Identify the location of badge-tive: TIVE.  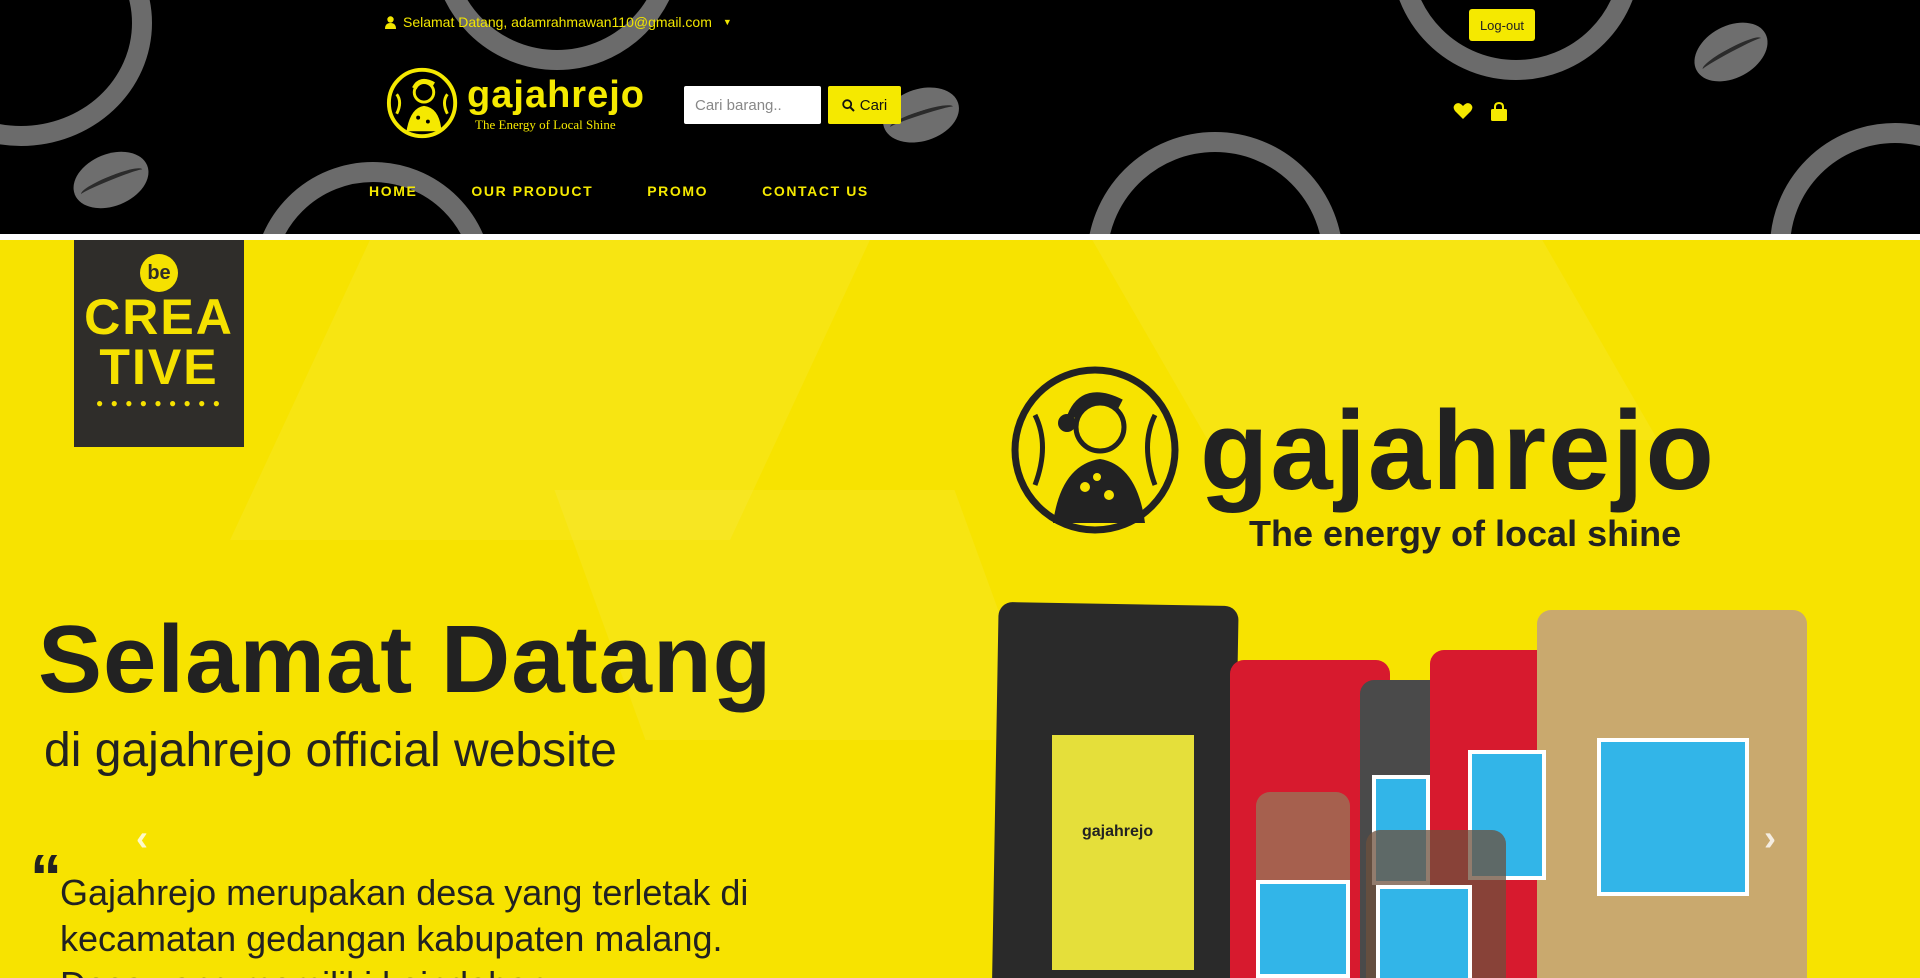
(159, 367).